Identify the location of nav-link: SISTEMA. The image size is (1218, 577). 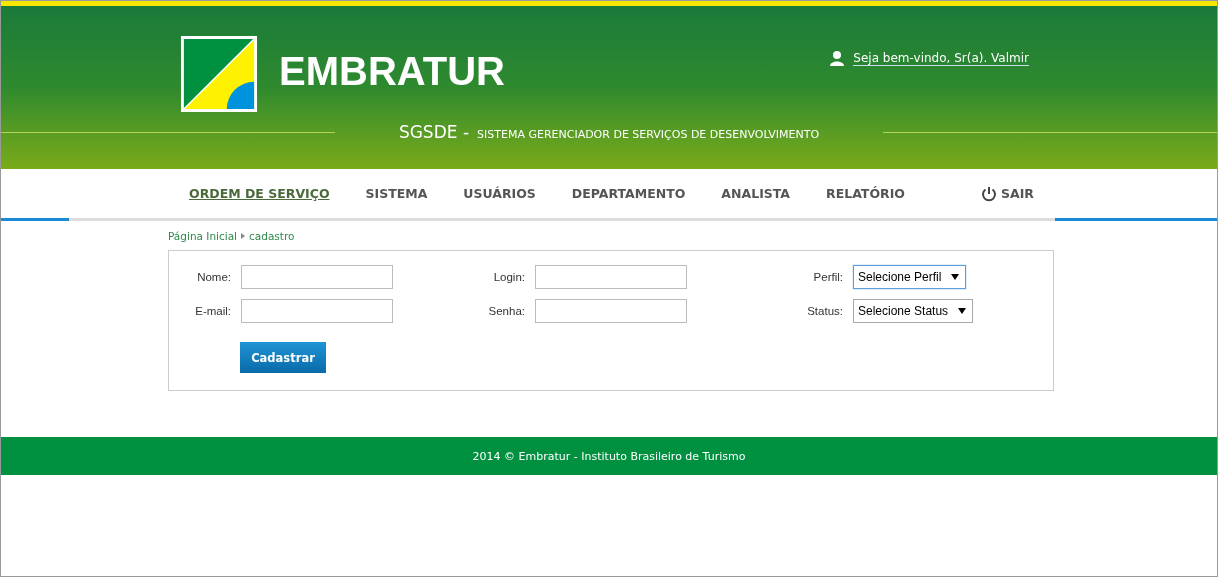
(396, 193).